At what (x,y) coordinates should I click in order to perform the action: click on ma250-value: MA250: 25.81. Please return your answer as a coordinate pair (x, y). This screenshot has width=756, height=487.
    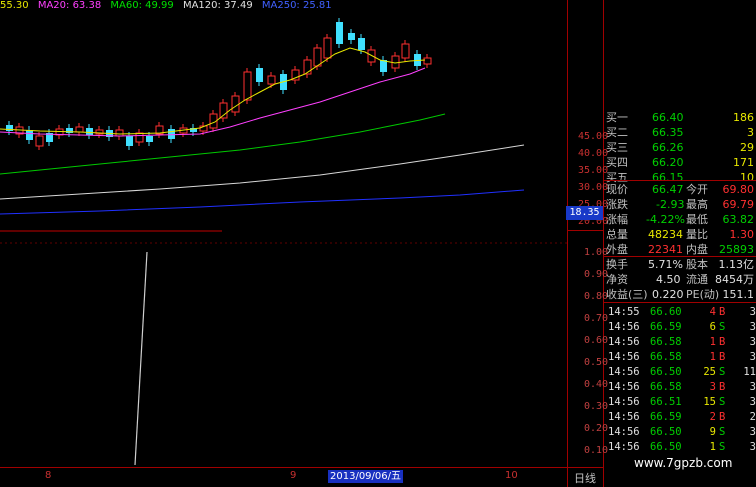
    Looking at the image, I should click on (296, 5).